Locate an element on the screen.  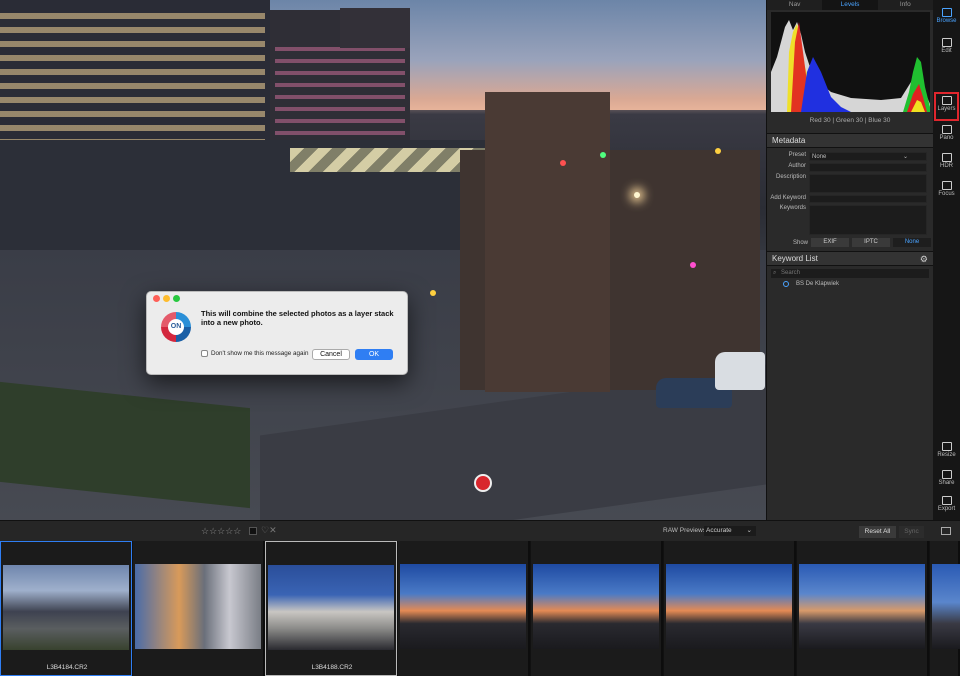
author-field is located at coordinates (868, 167).